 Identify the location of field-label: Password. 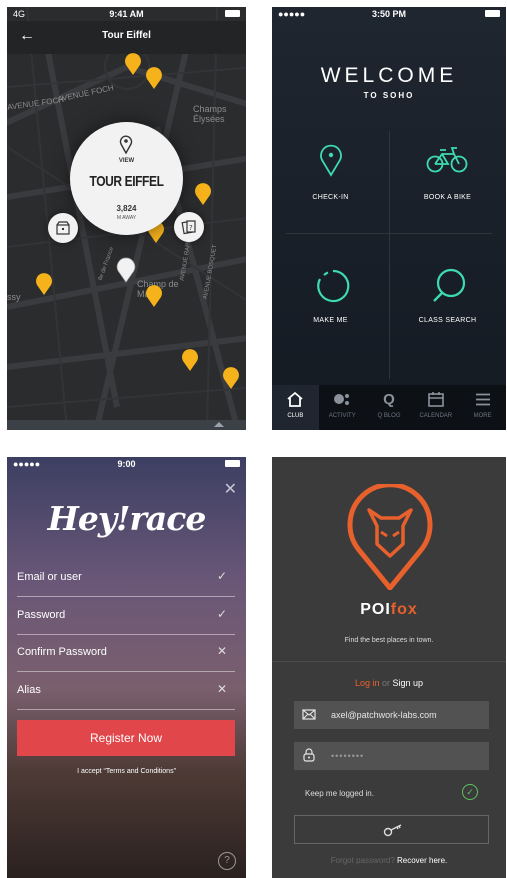
(41, 615).